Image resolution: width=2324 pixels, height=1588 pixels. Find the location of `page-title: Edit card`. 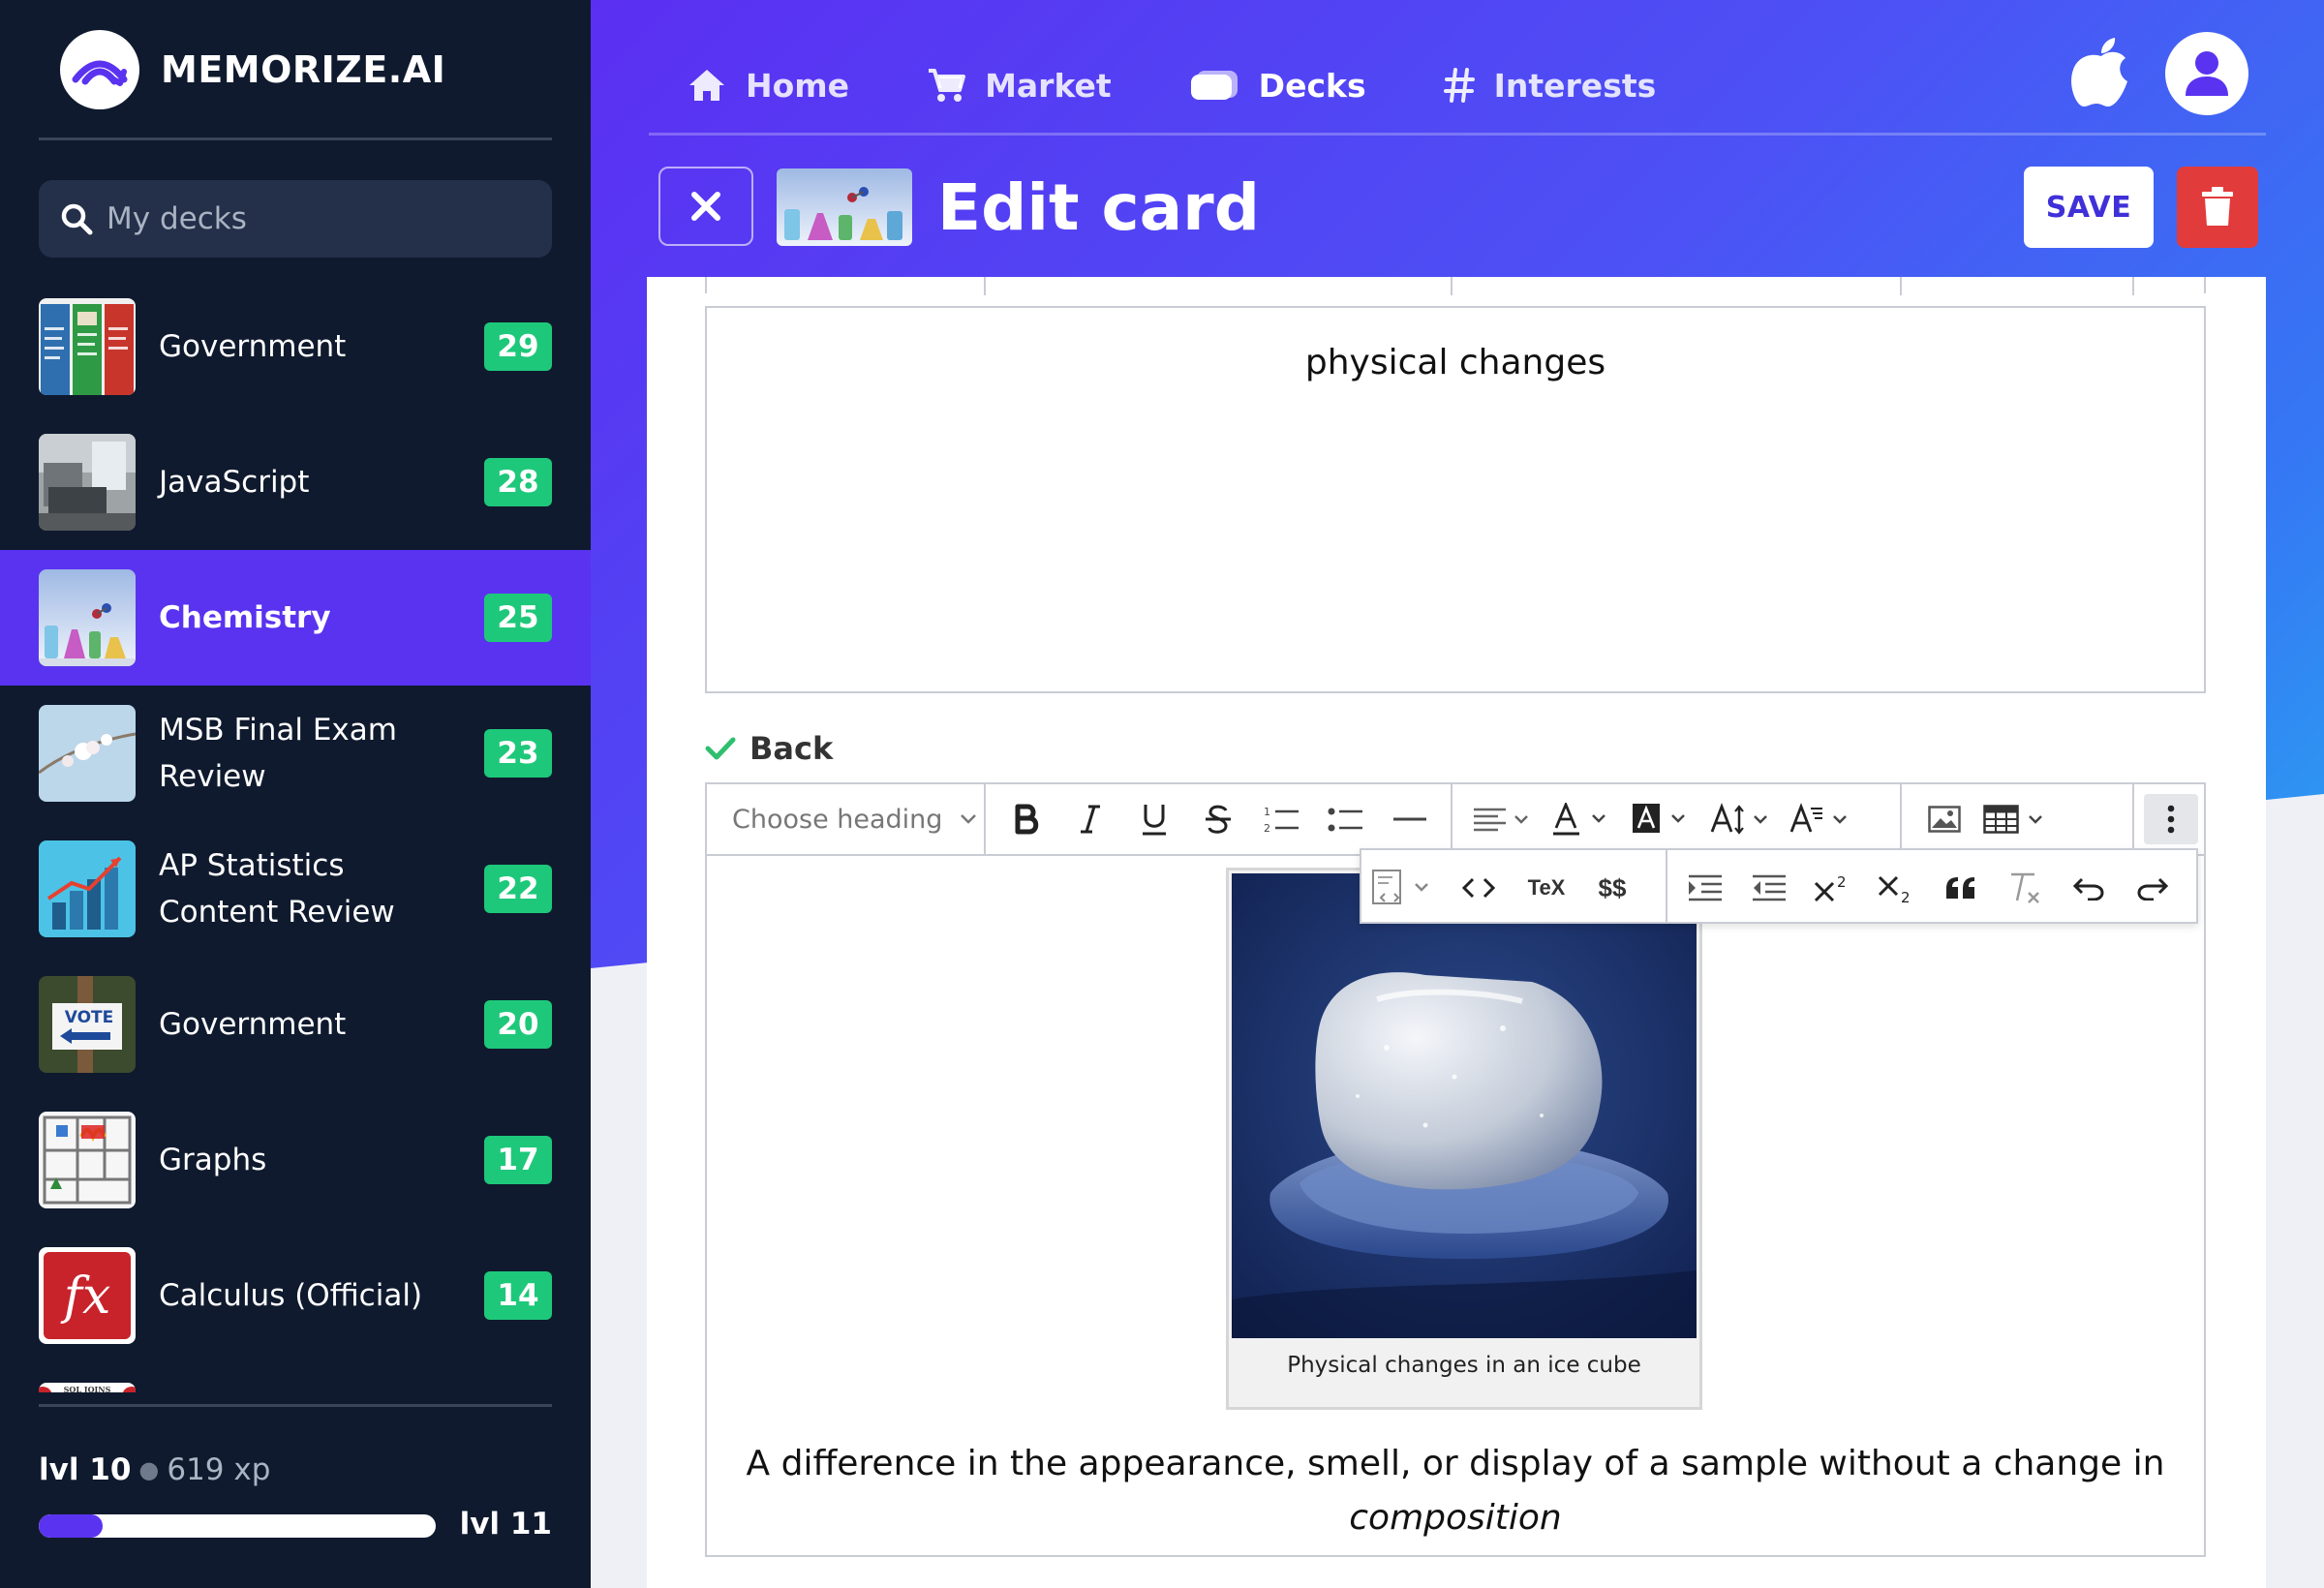

page-title: Edit card is located at coordinates (1098, 207).